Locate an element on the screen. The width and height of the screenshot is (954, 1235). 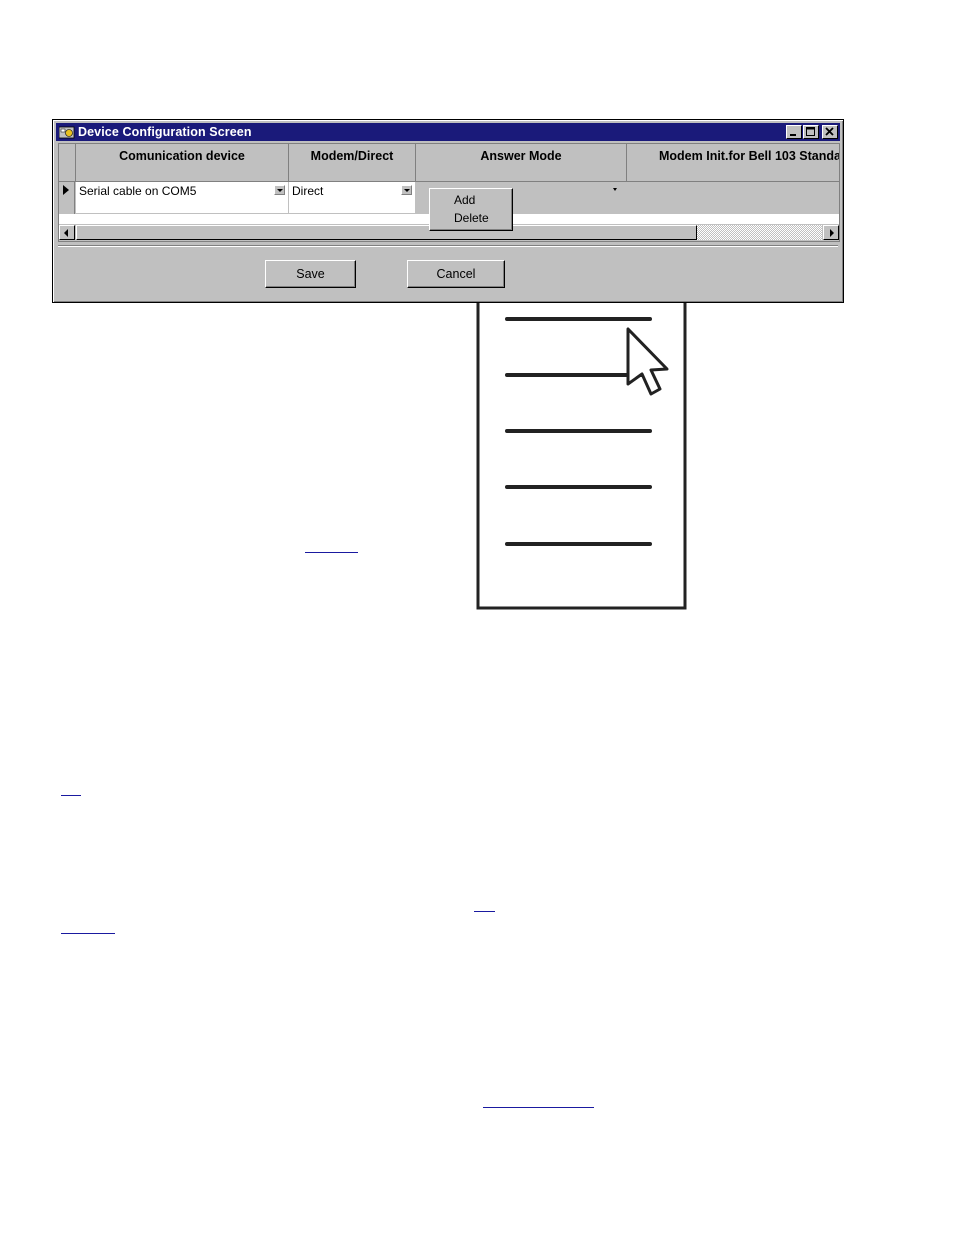
list-document-icon is located at coordinates (581, 456).